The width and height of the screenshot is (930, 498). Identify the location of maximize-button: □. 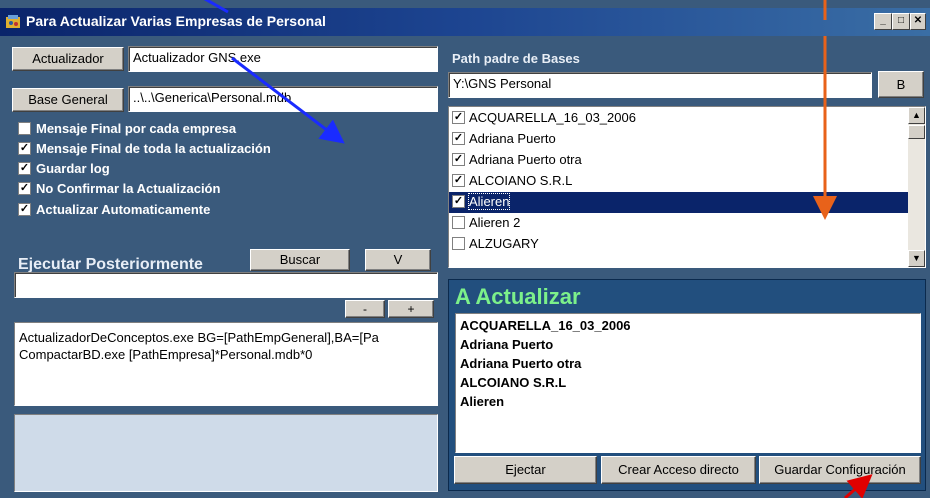
(901, 21).